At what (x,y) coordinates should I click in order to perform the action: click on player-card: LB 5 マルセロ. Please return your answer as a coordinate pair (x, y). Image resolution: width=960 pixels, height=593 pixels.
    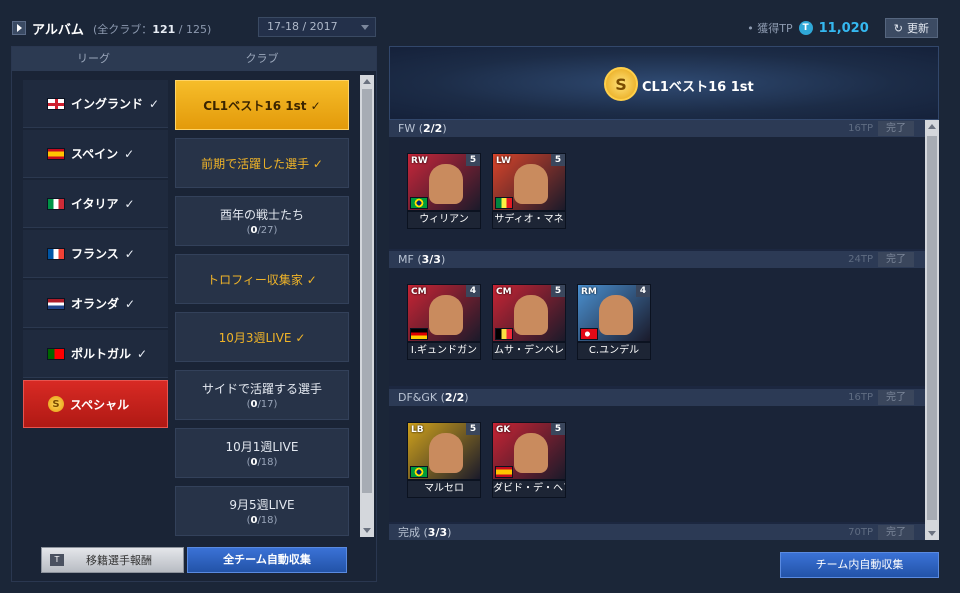
    Looking at the image, I should click on (444, 461).